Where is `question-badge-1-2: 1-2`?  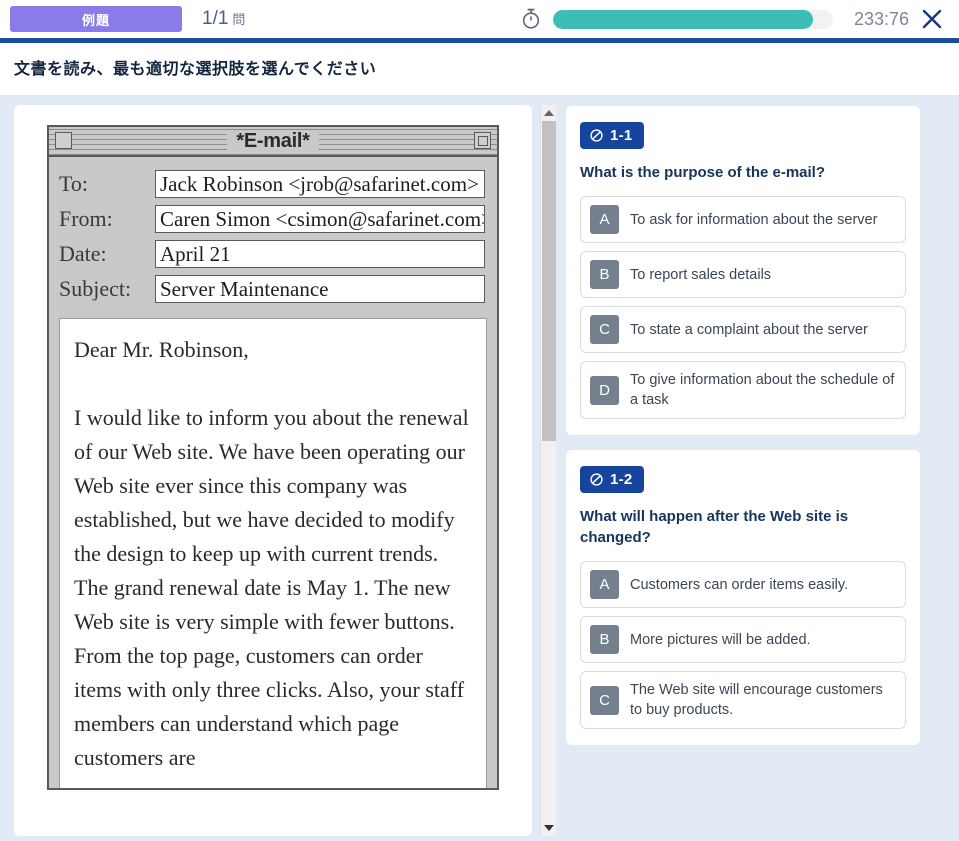
question-badge-1-2: 1-2 is located at coordinates (612, 479).